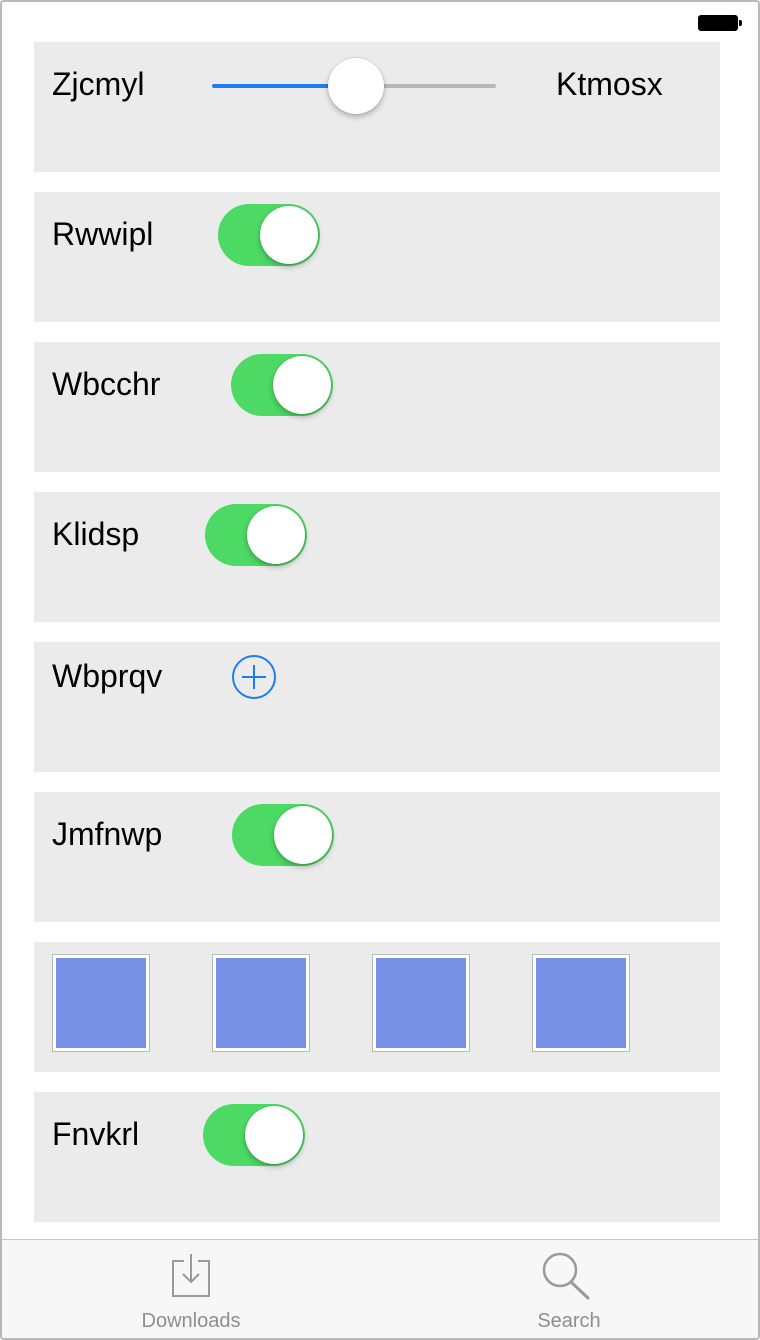 The width and height of the screenshot is (760, 1340). I want to click on battery-icon, so click(720, 23).